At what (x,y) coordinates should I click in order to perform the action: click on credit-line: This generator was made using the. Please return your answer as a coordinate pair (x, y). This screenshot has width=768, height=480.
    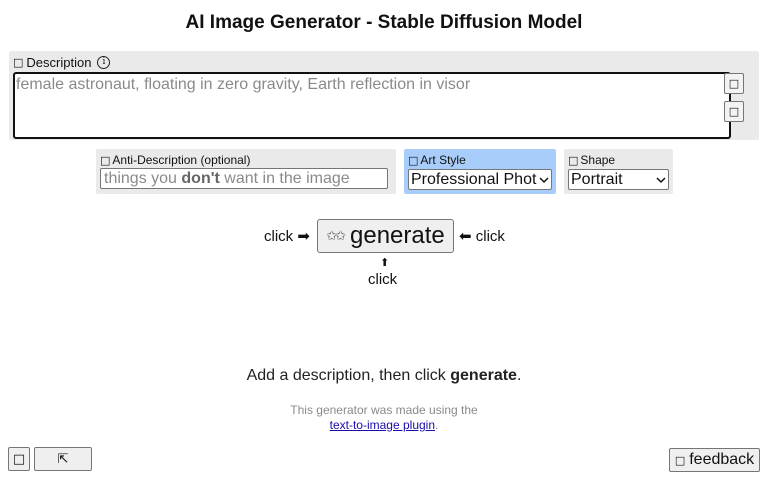
    Looking at the image, I should click on (384, 410).